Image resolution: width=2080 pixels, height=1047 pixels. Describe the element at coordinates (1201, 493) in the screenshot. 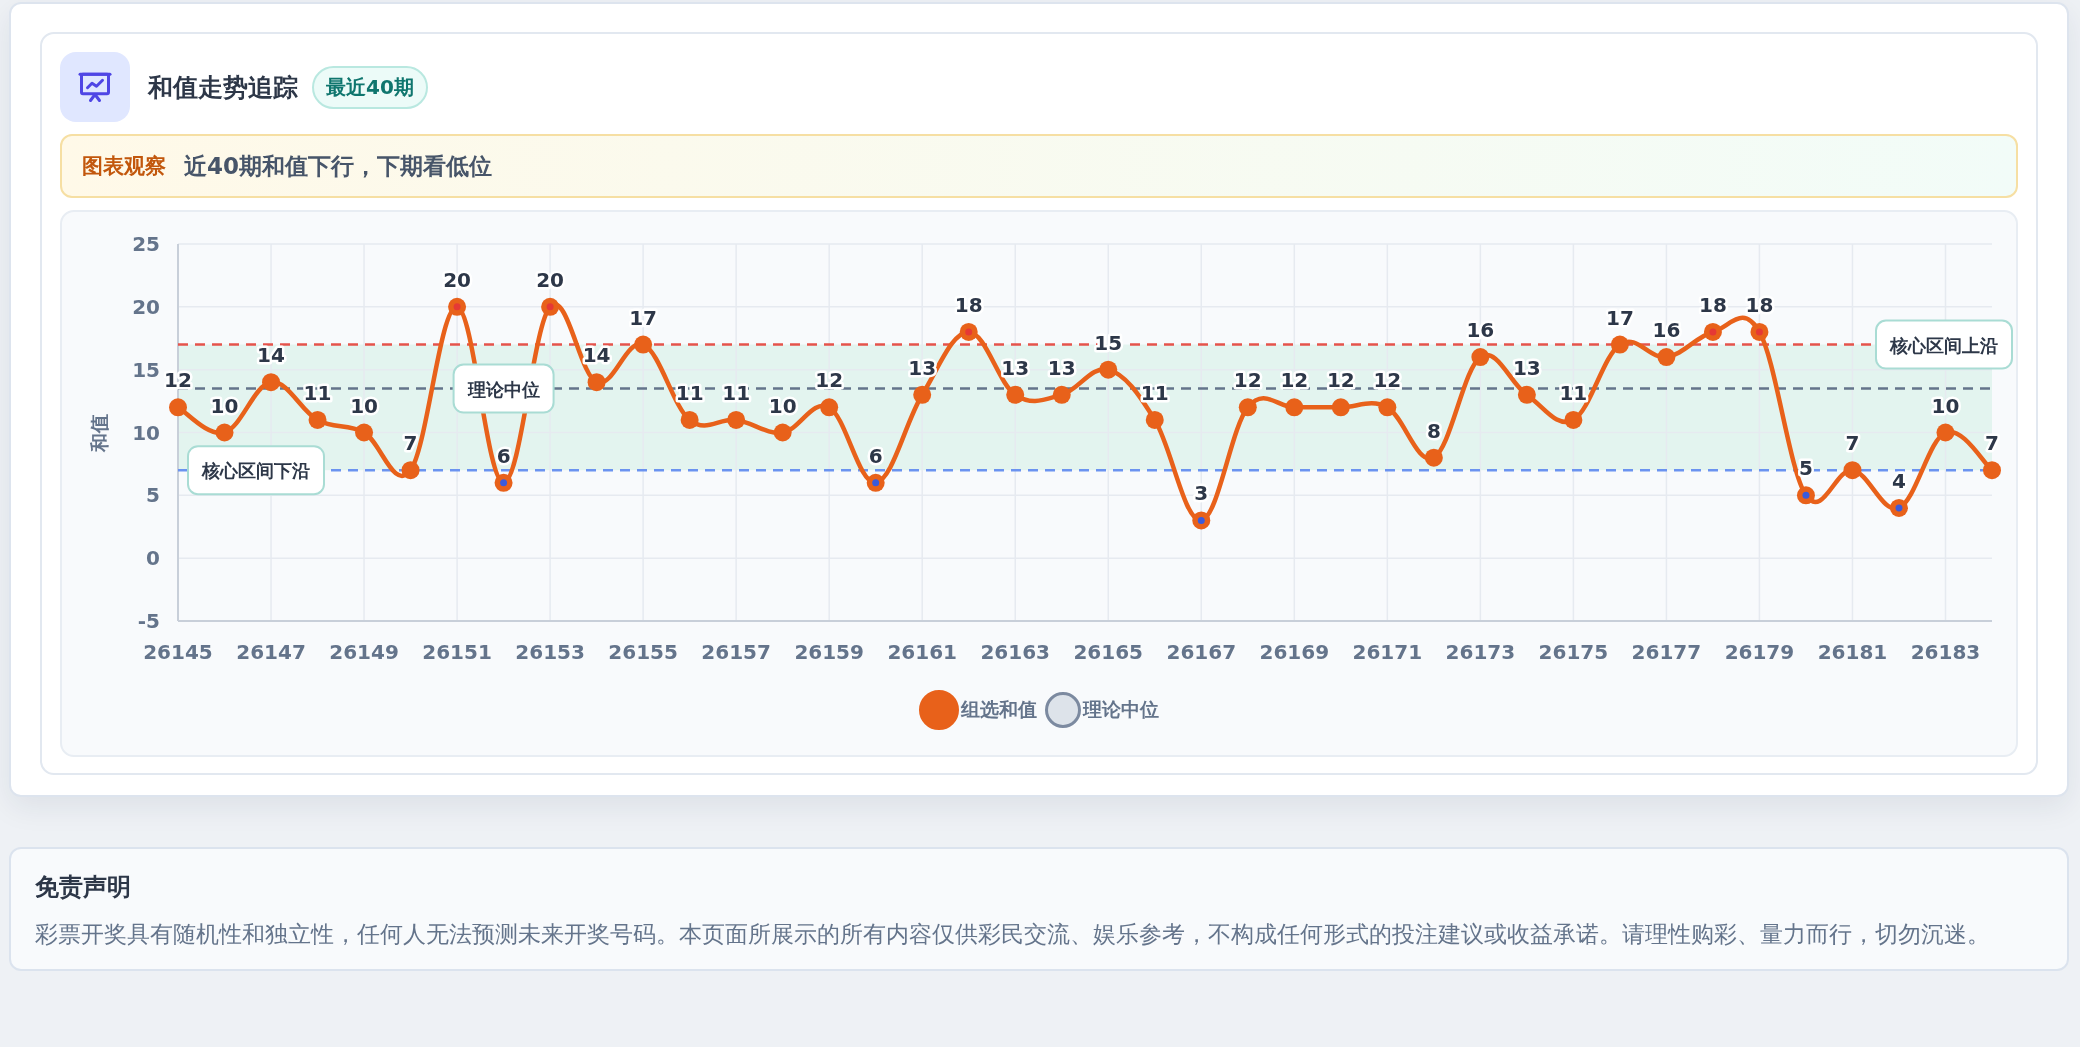

I see `data-label: 3` at that location.